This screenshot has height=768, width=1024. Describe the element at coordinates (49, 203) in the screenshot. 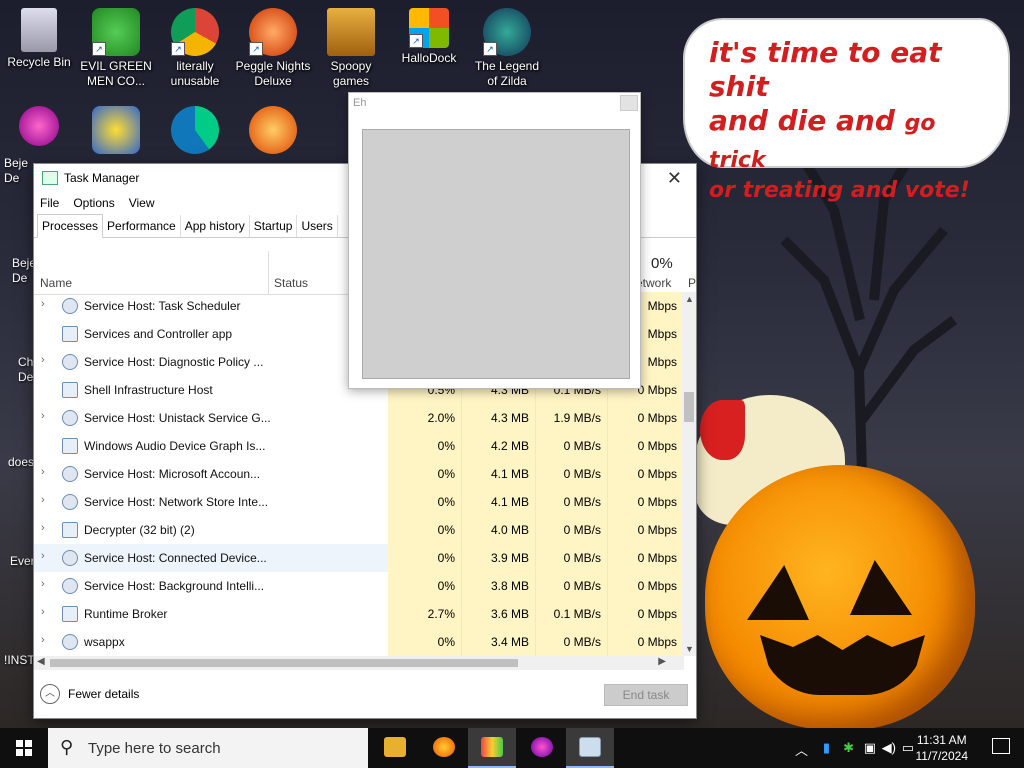

I see `menu-file: File` at that location.